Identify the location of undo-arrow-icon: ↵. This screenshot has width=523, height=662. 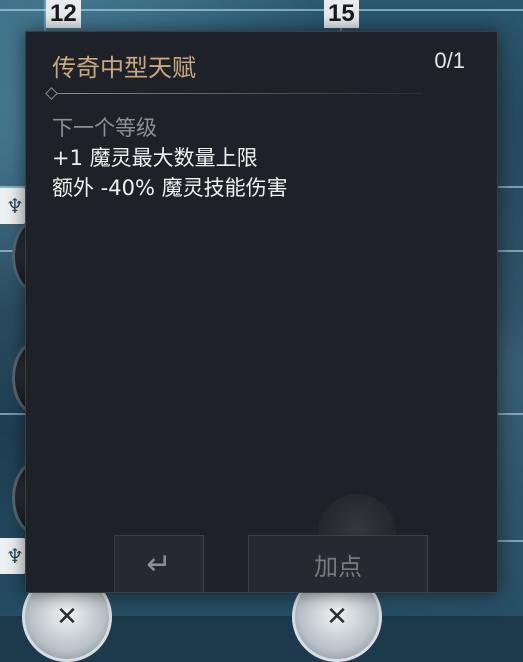
(159, 564).